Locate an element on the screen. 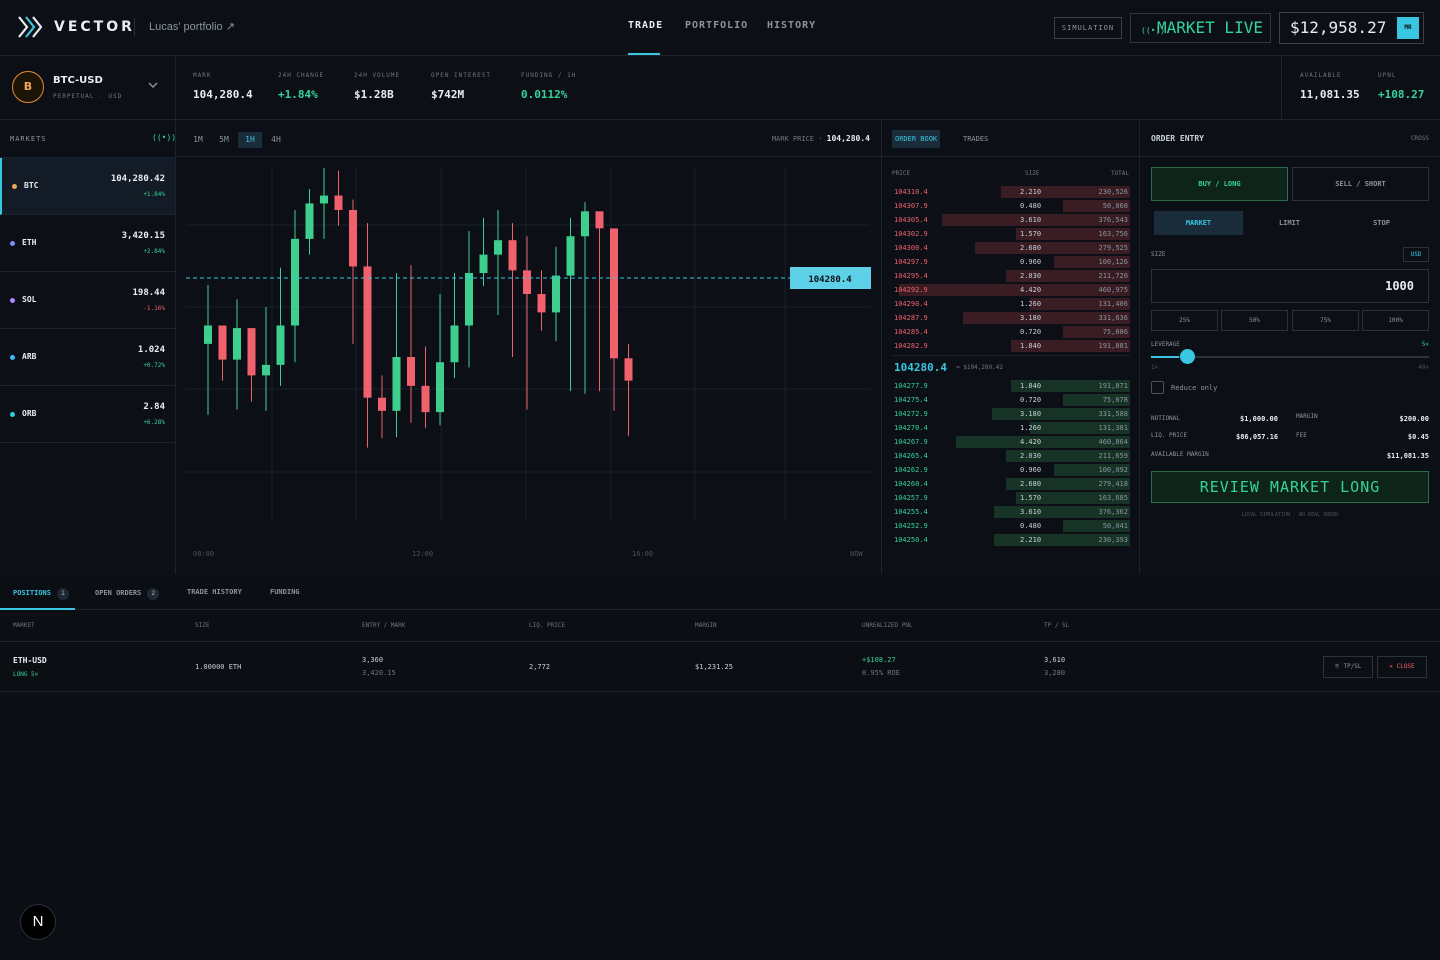 This screenshot has width=1440, height=960. tab-trade-history: TRADE HISTORY is located at coordinates (214, 592).